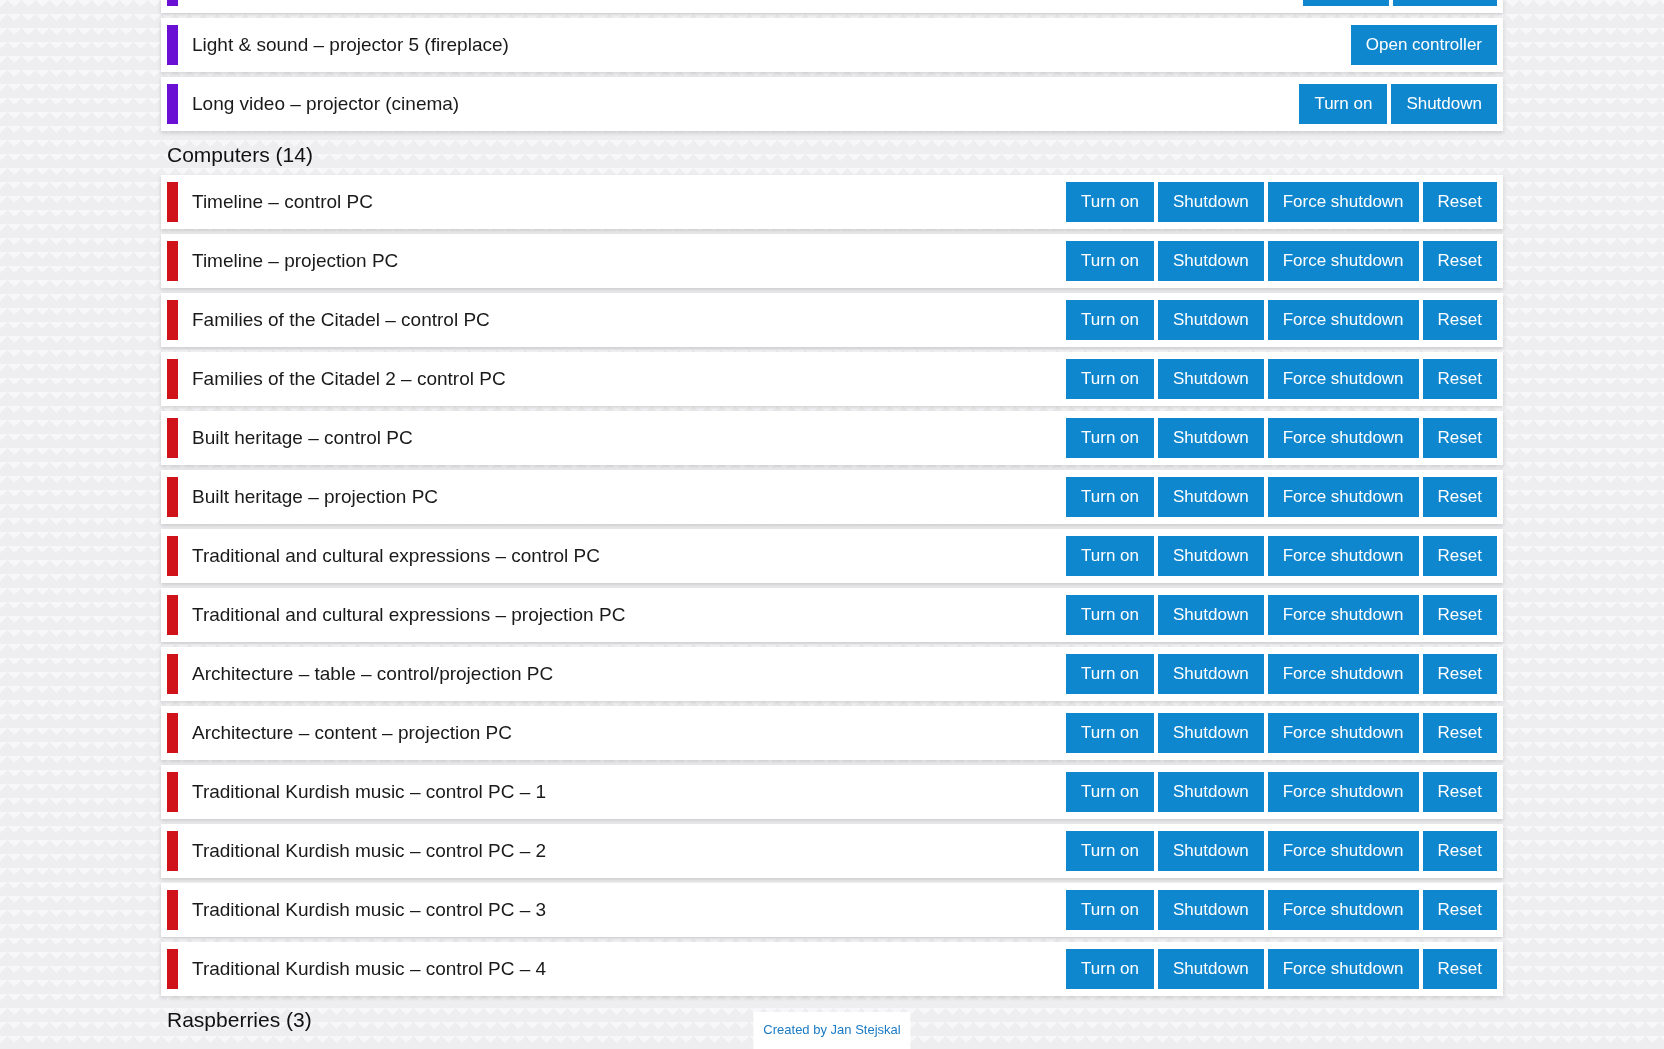 Image resolution: width=1664 pixels, height=1049 pixels. What do you see at coordinates (282, 202) in the screenshot?
I see `device-name: Timeline – control PC` at bounding box center [282, 202].